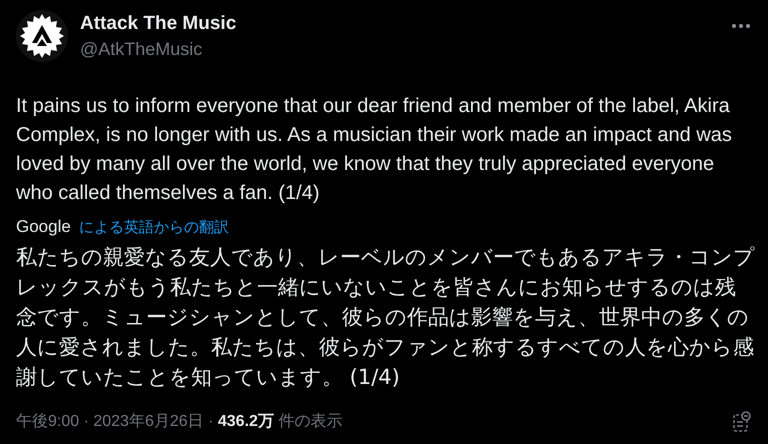  What do you see at coordinates (158, 49) in the screenshot?
I see `account-handle: @AtkTheMusic` at bounding box center [158, 49].